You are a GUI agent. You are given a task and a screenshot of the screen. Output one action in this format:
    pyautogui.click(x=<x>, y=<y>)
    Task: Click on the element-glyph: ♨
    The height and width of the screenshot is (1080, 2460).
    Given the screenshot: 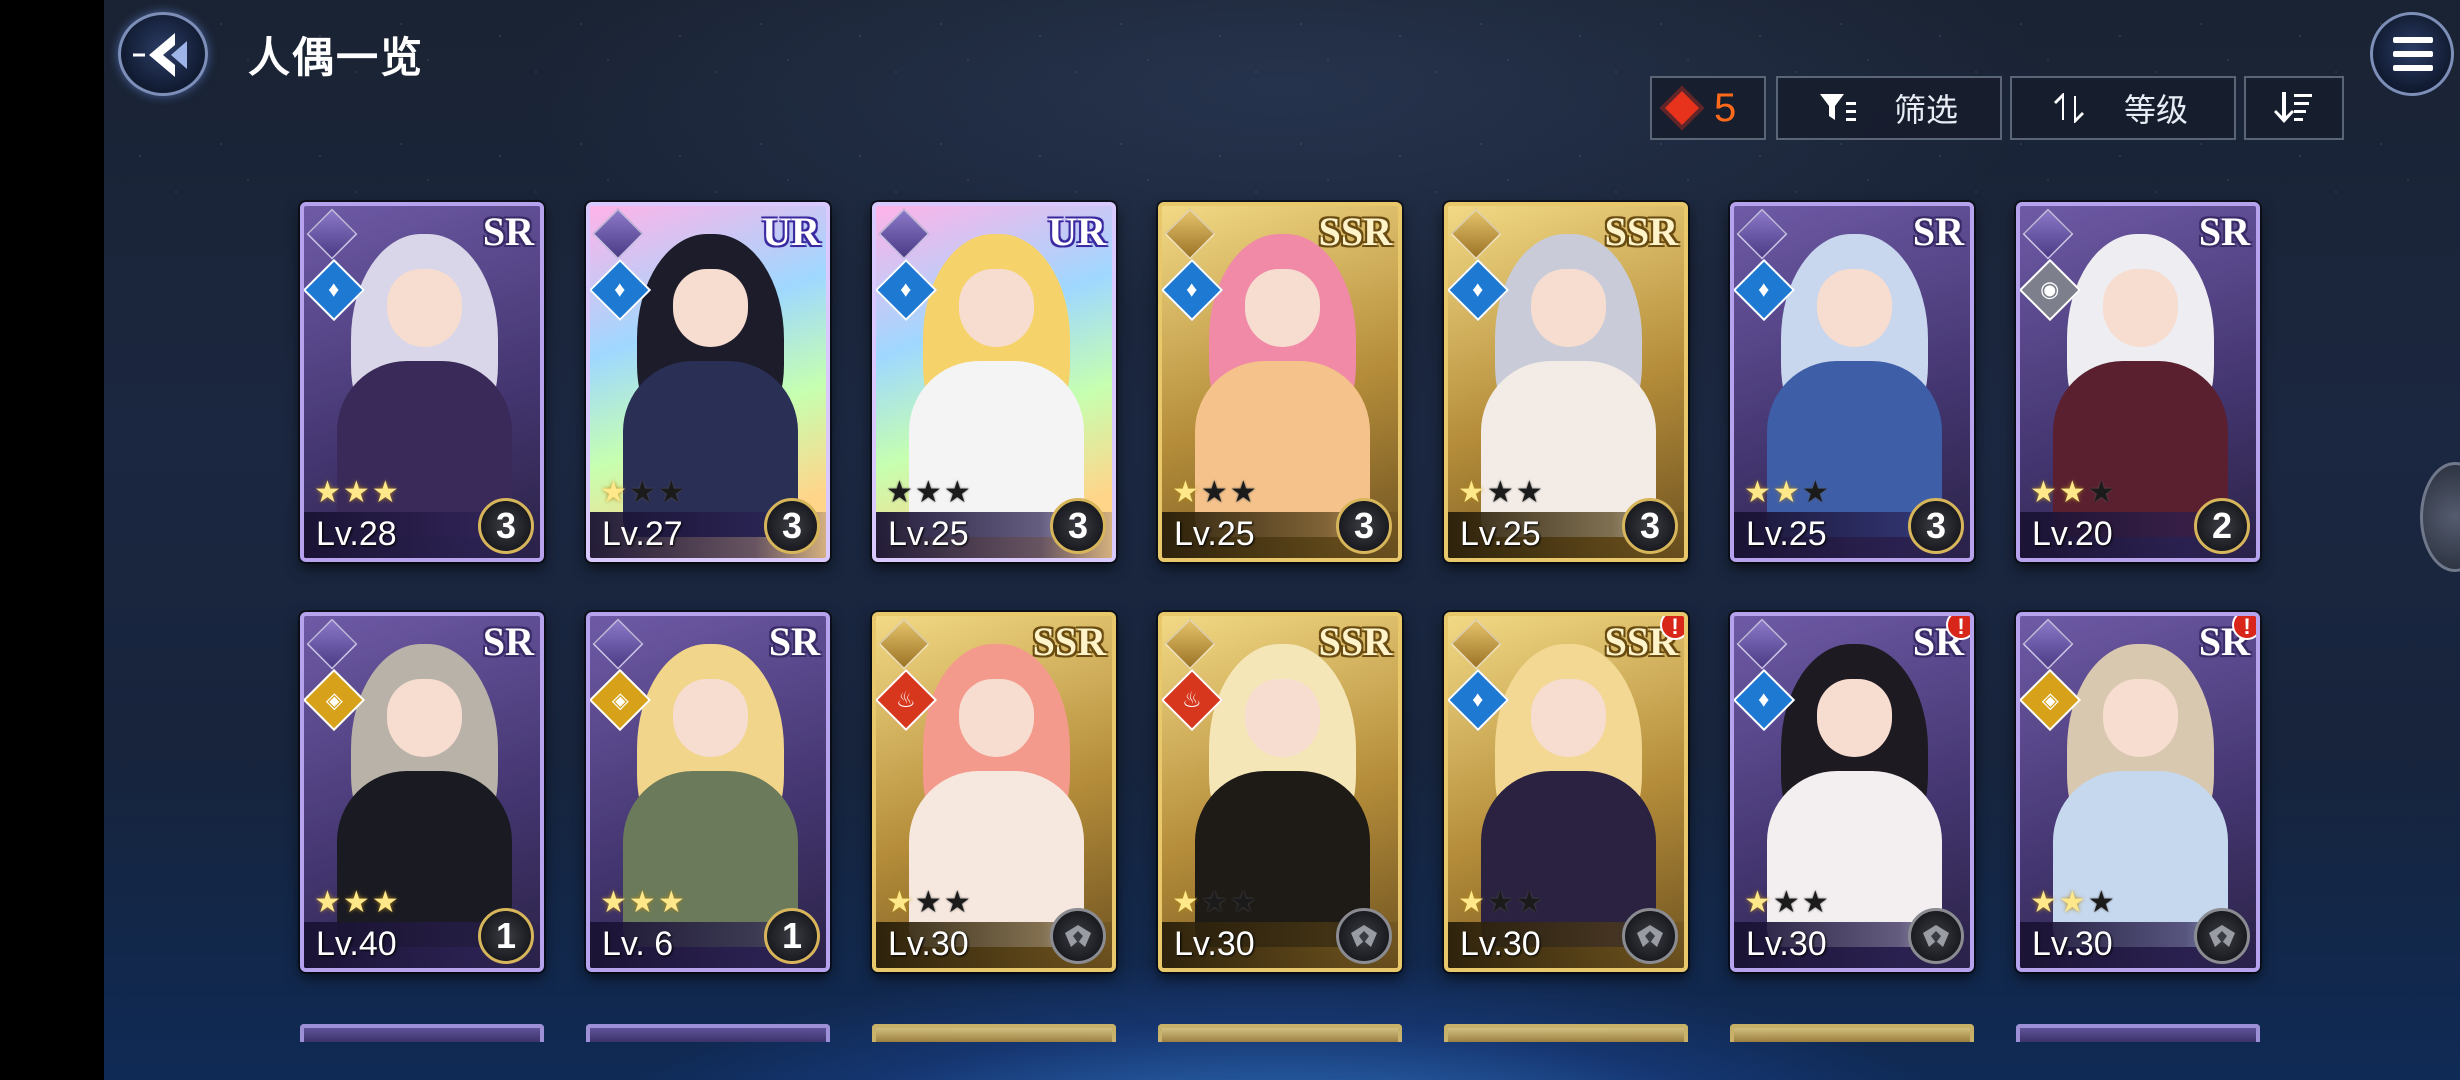 What is the action you would take?
    pyautogui.click(x=1192, y=699)
    